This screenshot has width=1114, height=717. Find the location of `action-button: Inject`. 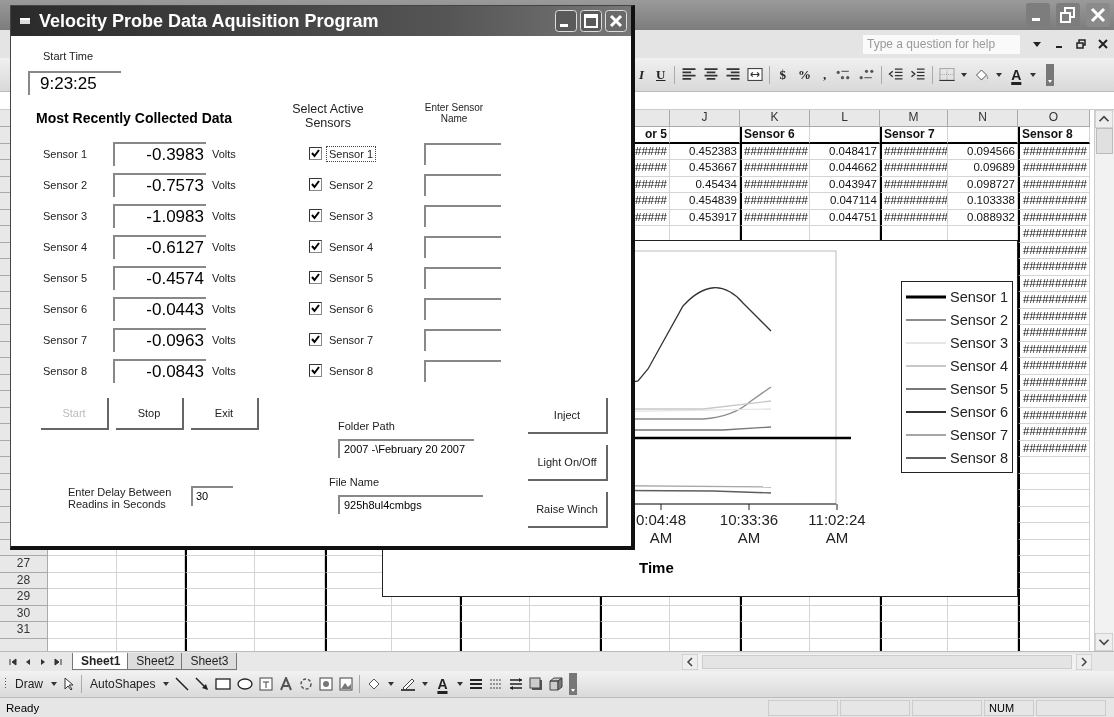

action-button: Inject is located at coordinates (568, 416).